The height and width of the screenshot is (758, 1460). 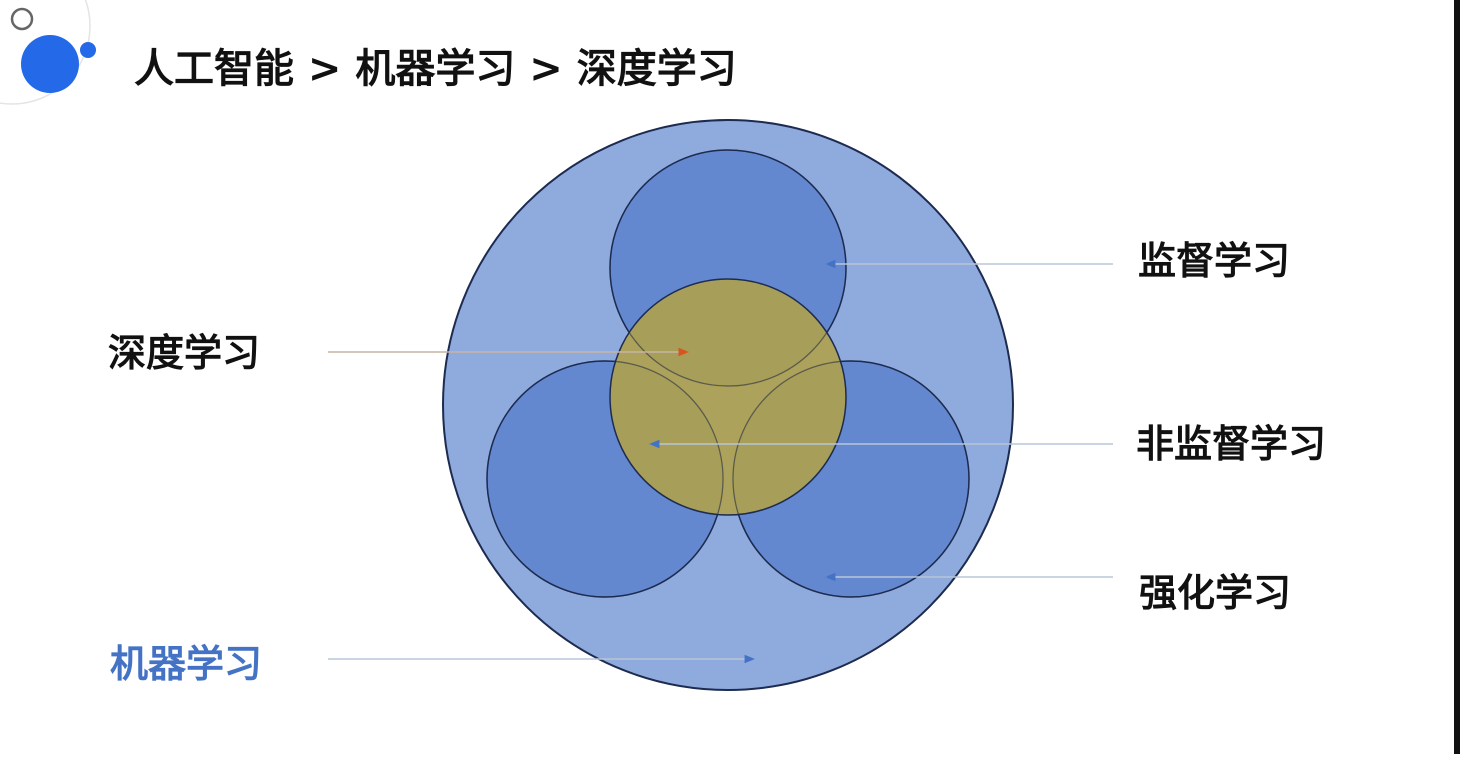 What do you see at coordinates (1215, 593) in the screenshot?
I see `reinforcement-label: 强化学习` at bounding box center [1215, 593].